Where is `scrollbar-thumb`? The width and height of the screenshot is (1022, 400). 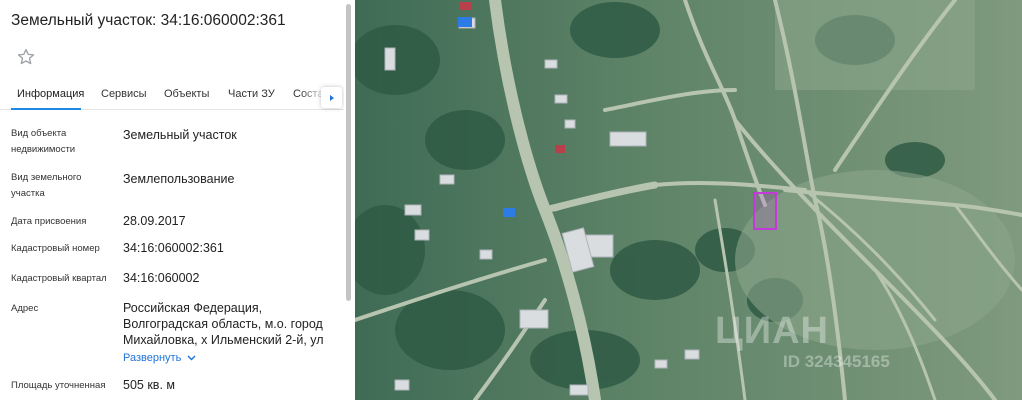
scrollbar-thumb is located at coordinates (348, 152).